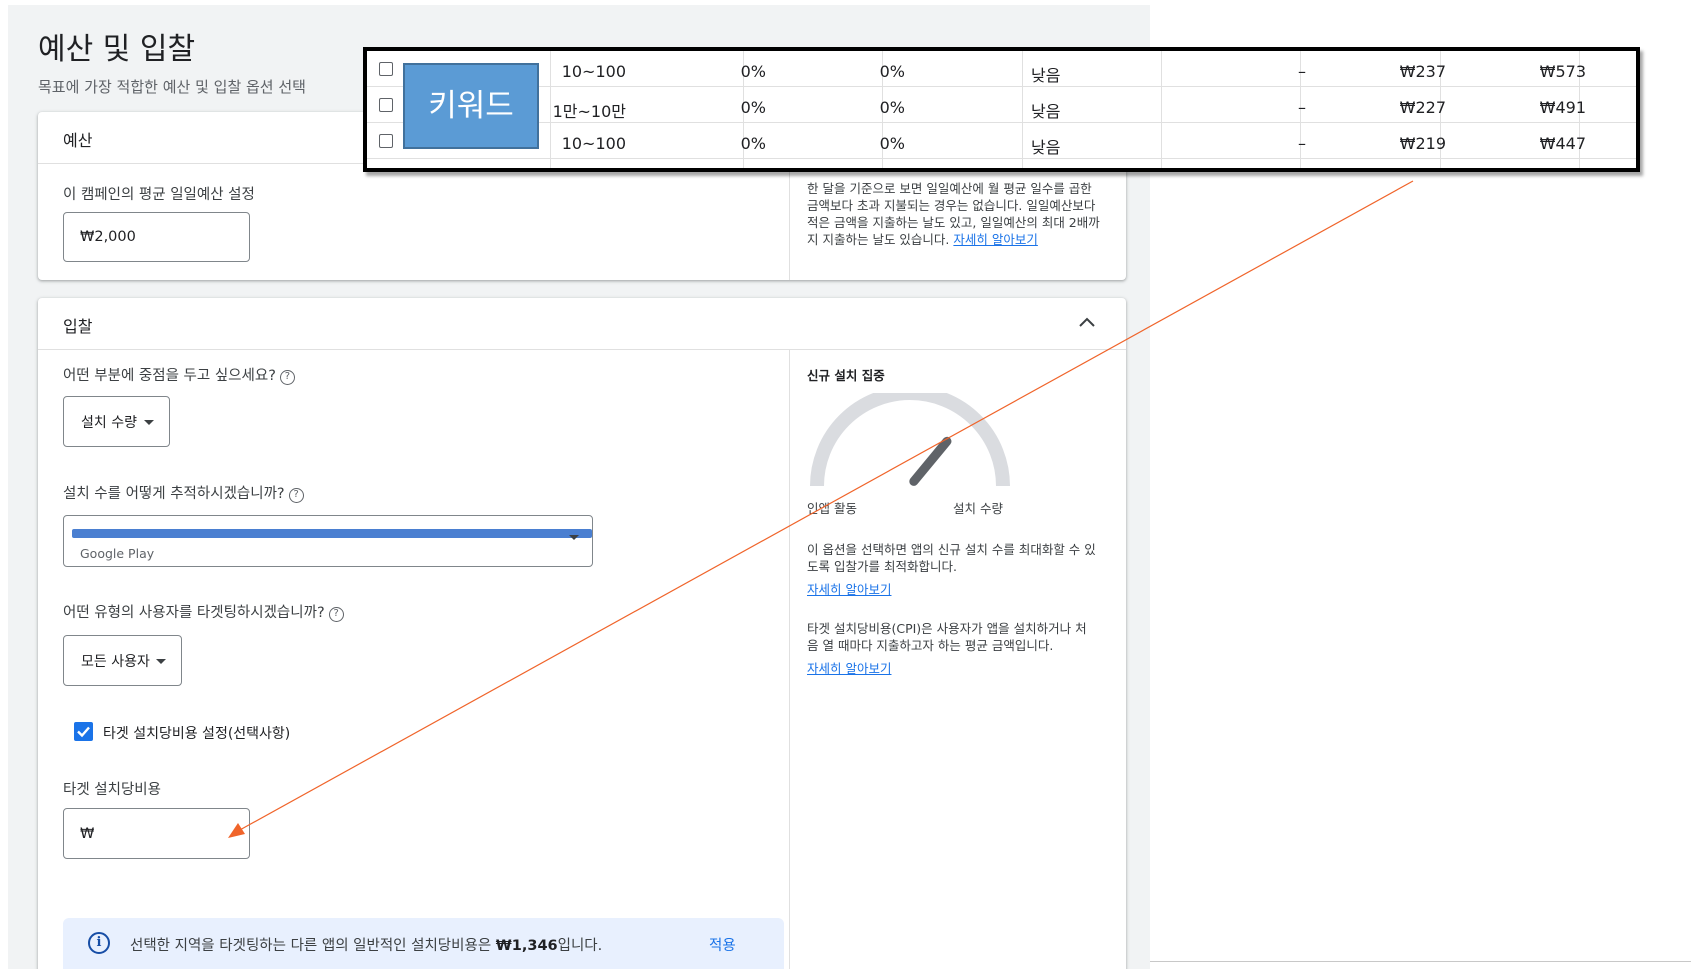 This screenshot has height=969, width=1691. I want to click on daily-budget-input: ₩2,000, so click(156, 237).